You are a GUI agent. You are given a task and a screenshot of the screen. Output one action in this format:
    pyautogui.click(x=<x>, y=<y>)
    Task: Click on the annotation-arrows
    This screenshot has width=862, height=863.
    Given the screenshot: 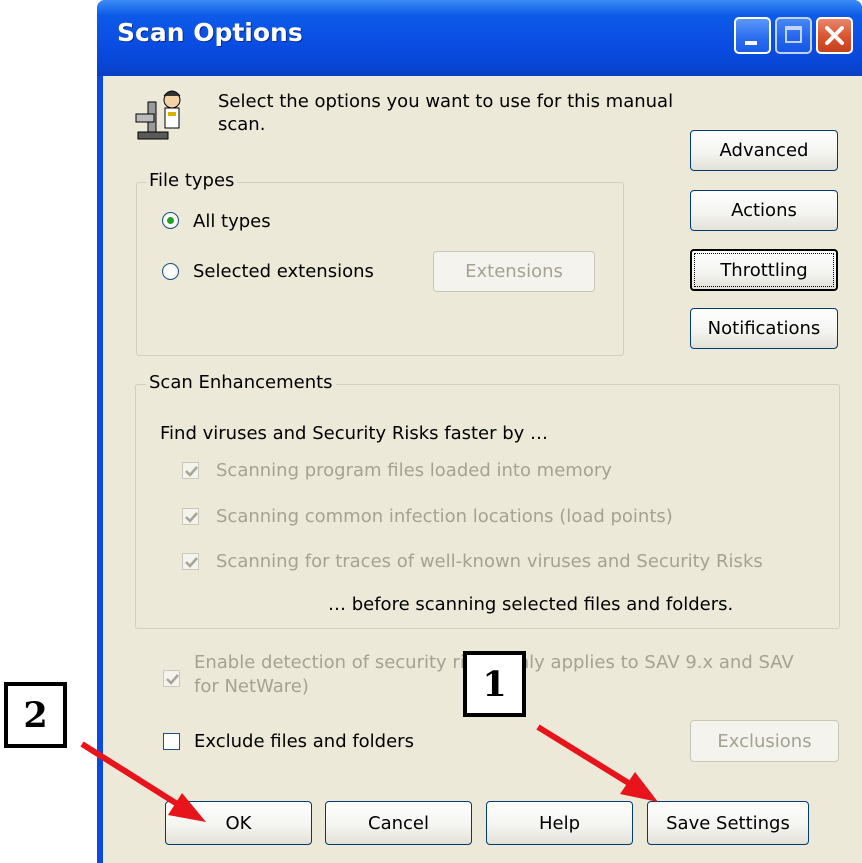 What is the action you would take?
    pyautogui.click(x=369, y=773)
    